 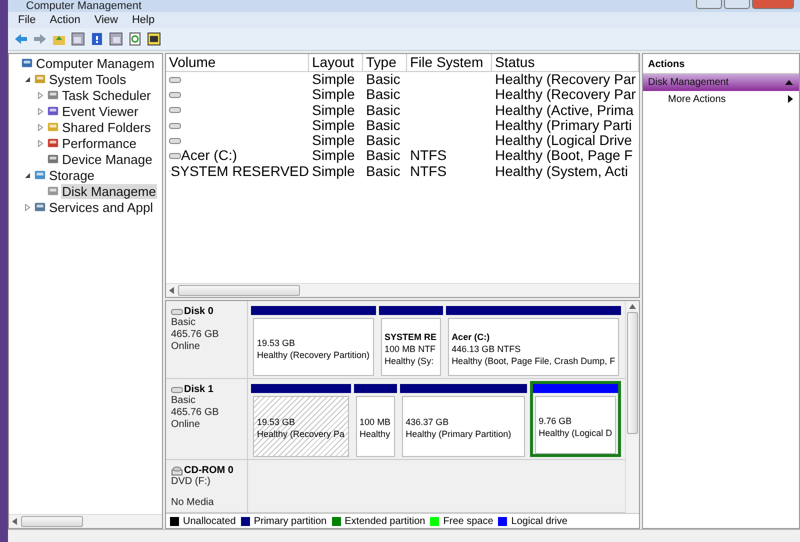 I want to click on partition-box: 100 MB Healthy, so click(x=375, y=426).